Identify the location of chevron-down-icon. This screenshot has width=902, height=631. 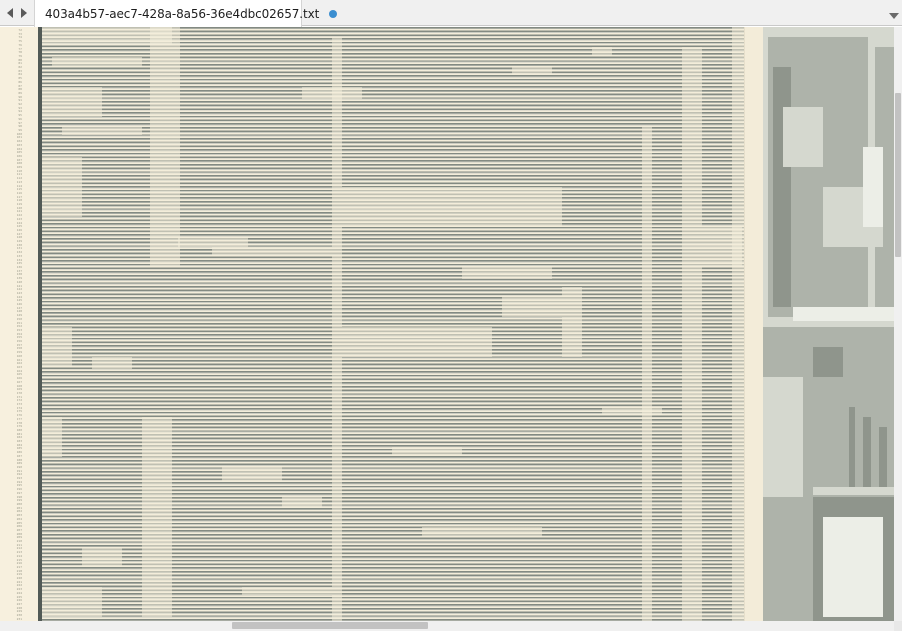
(894, 16).